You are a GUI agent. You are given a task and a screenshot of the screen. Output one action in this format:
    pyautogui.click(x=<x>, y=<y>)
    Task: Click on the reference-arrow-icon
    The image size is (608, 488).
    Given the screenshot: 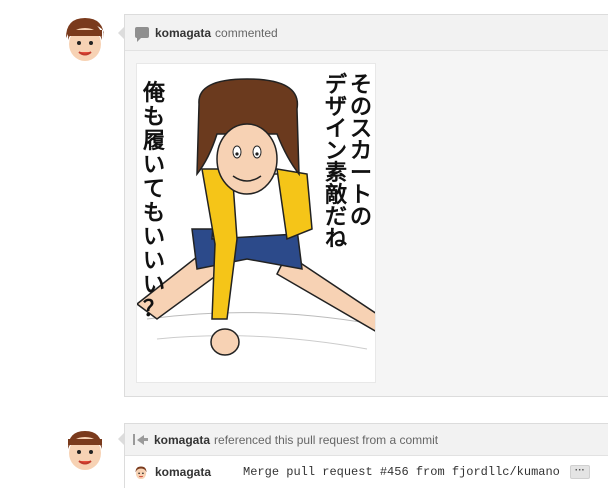 What is the action you would take?
    pyautogui.click(x=140, y=439)
    